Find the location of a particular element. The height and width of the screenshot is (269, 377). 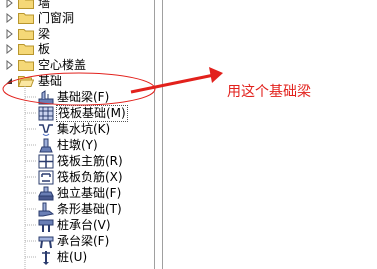

column-pier-icon is located at coordinates (46, 145).